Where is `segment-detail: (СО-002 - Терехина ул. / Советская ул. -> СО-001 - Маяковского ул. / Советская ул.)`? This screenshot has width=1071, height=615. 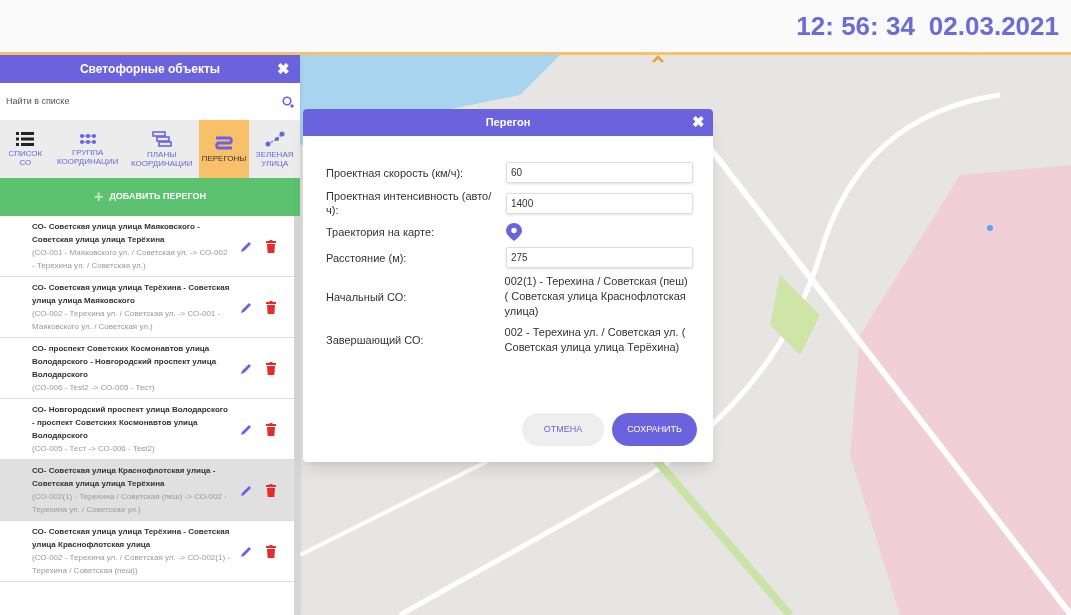 segment-detail: (СО-002 - Терехина ул. / Советская ул. -> СО-001 - Маяковского ул. / Советская ул.) is located at coordinates (127, 320).